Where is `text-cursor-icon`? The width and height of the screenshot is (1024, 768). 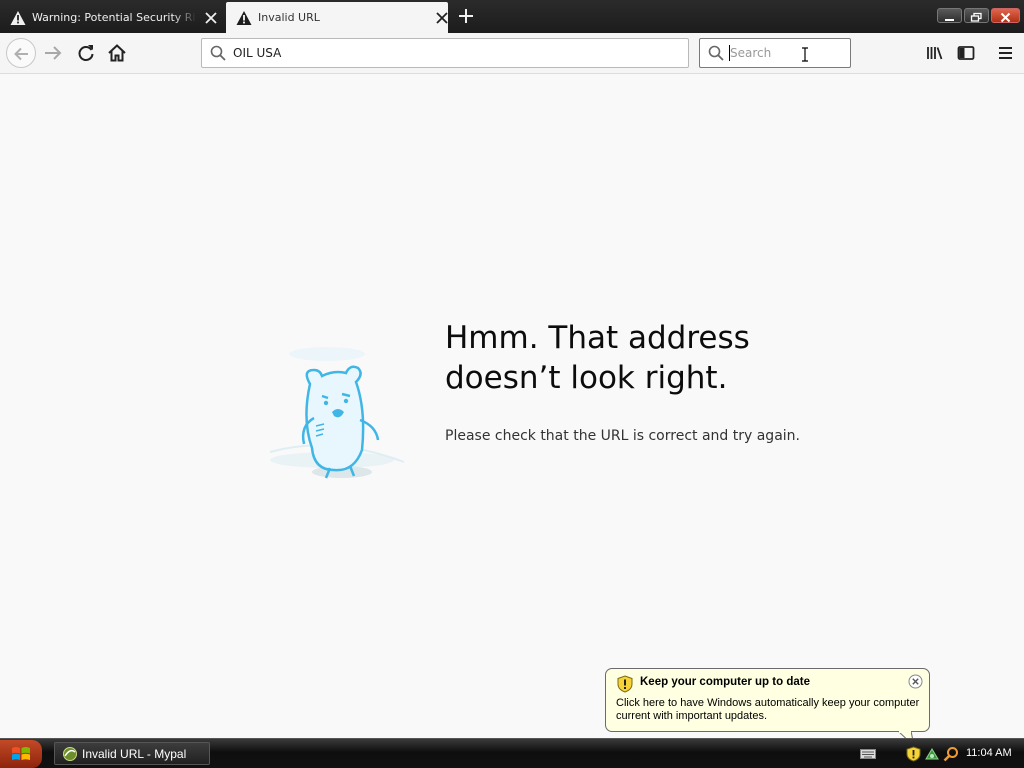 text-cursor-icon is located at coordinates (805, 54).